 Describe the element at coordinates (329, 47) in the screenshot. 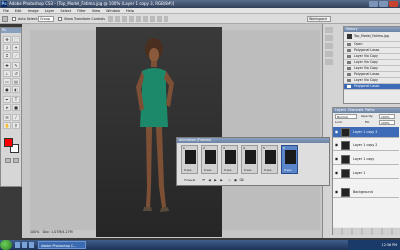

I see `collapsed-panel-icons` at that location.